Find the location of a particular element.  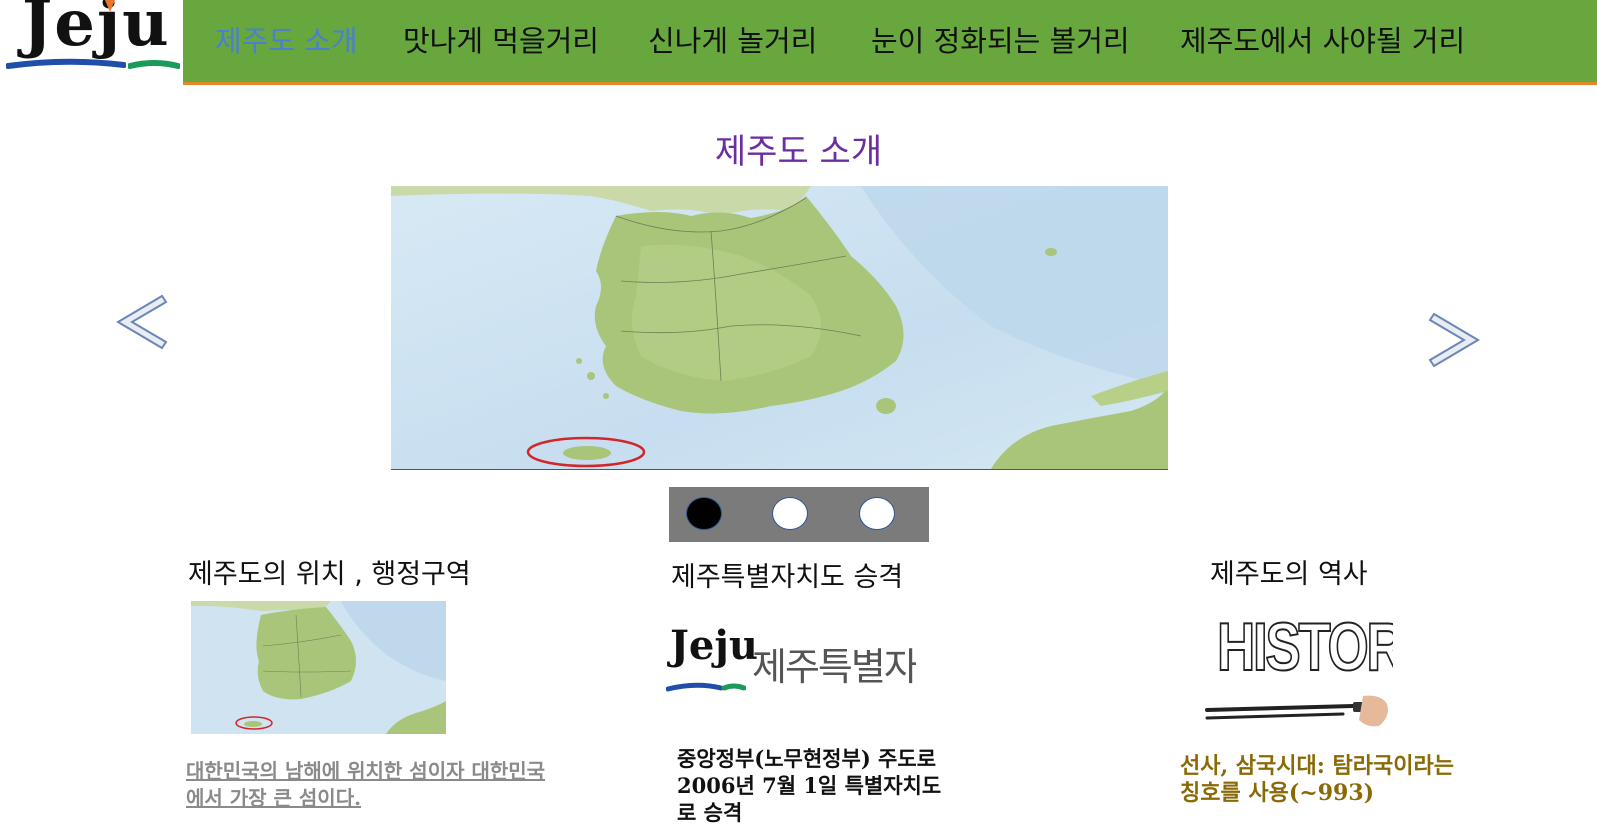

carousel-prev-button is located at coordinates (139, 323).